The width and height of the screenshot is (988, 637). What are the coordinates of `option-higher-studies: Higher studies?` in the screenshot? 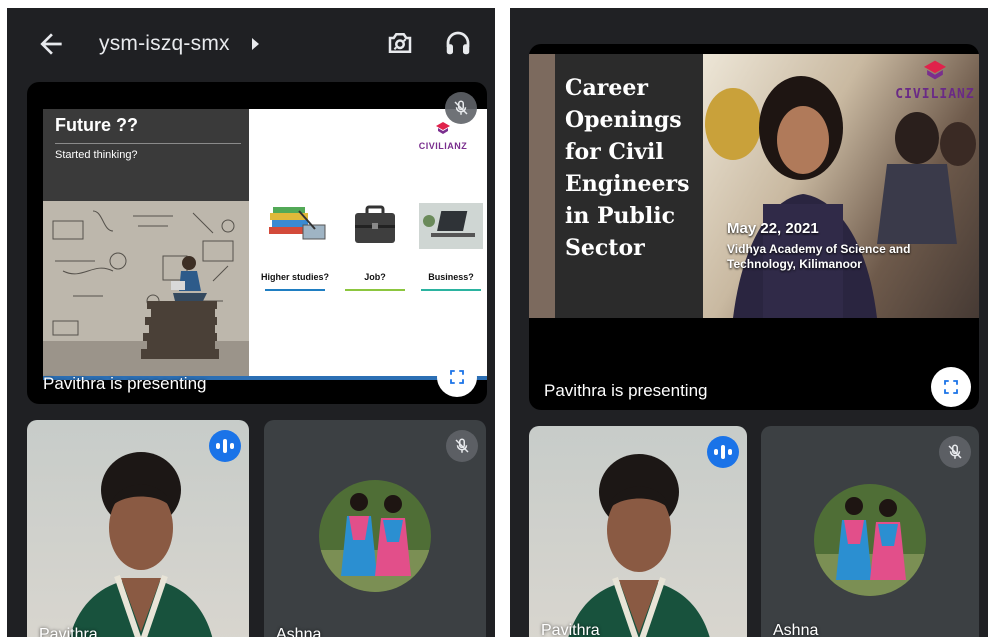 It's located at (295, 247).